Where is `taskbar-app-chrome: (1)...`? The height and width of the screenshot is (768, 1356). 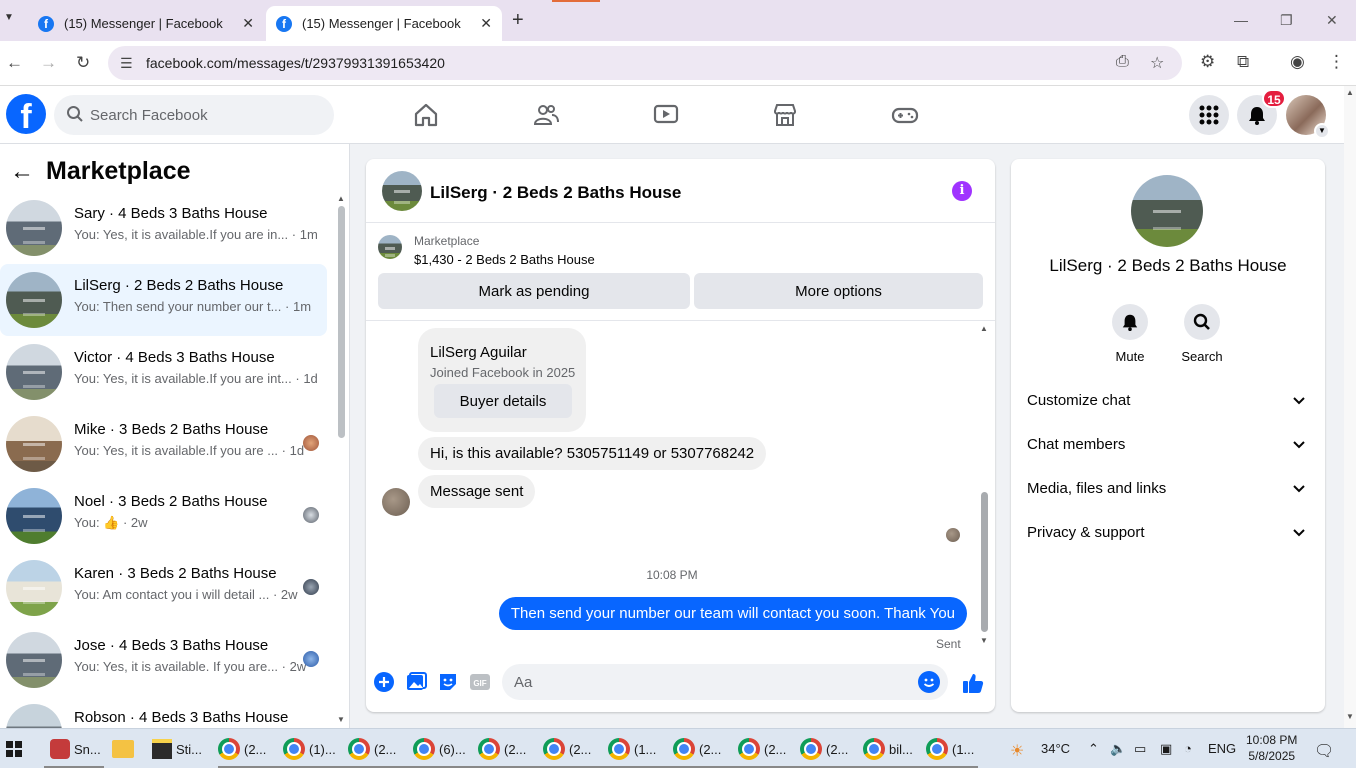
taskbar-app-chrome: (1)... is located at coordinates (309, 749).